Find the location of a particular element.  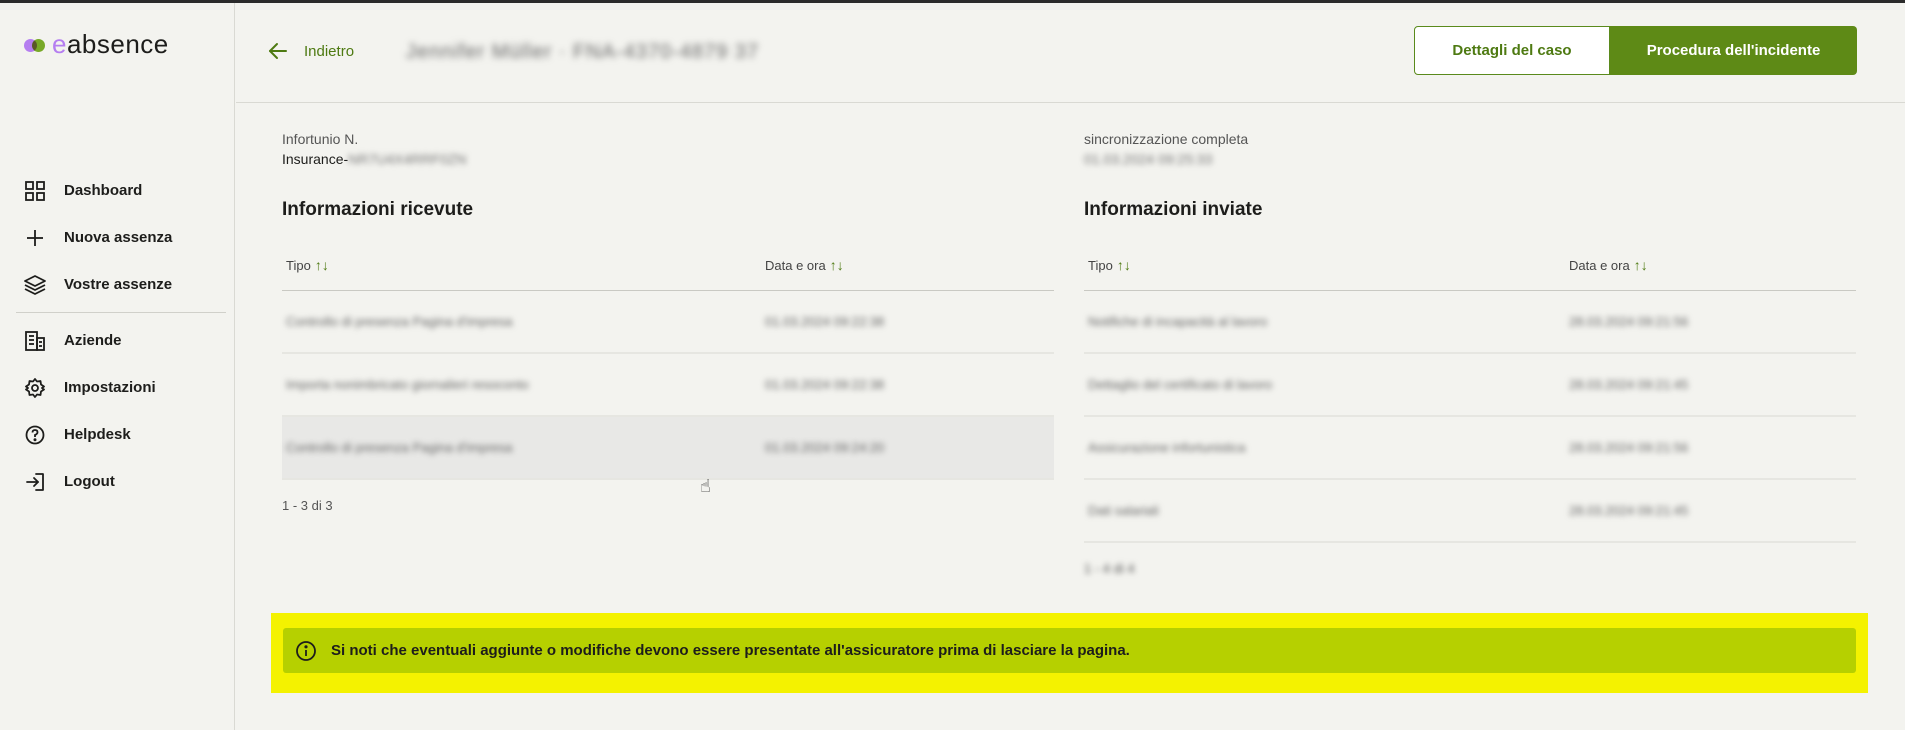

incident-procedure-button: Procedura dell'incidente is located at coordinates (1733, 50).